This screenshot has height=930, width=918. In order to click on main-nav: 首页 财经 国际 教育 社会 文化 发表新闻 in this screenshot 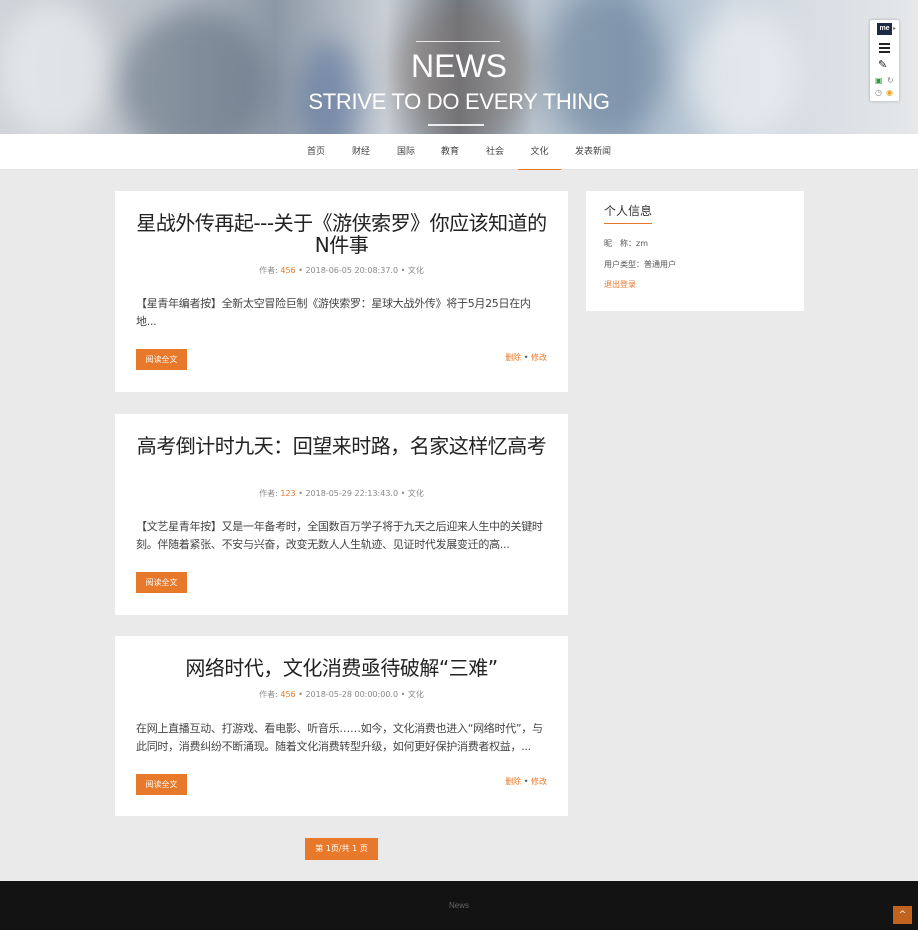, I will do `click(459, 152)`.